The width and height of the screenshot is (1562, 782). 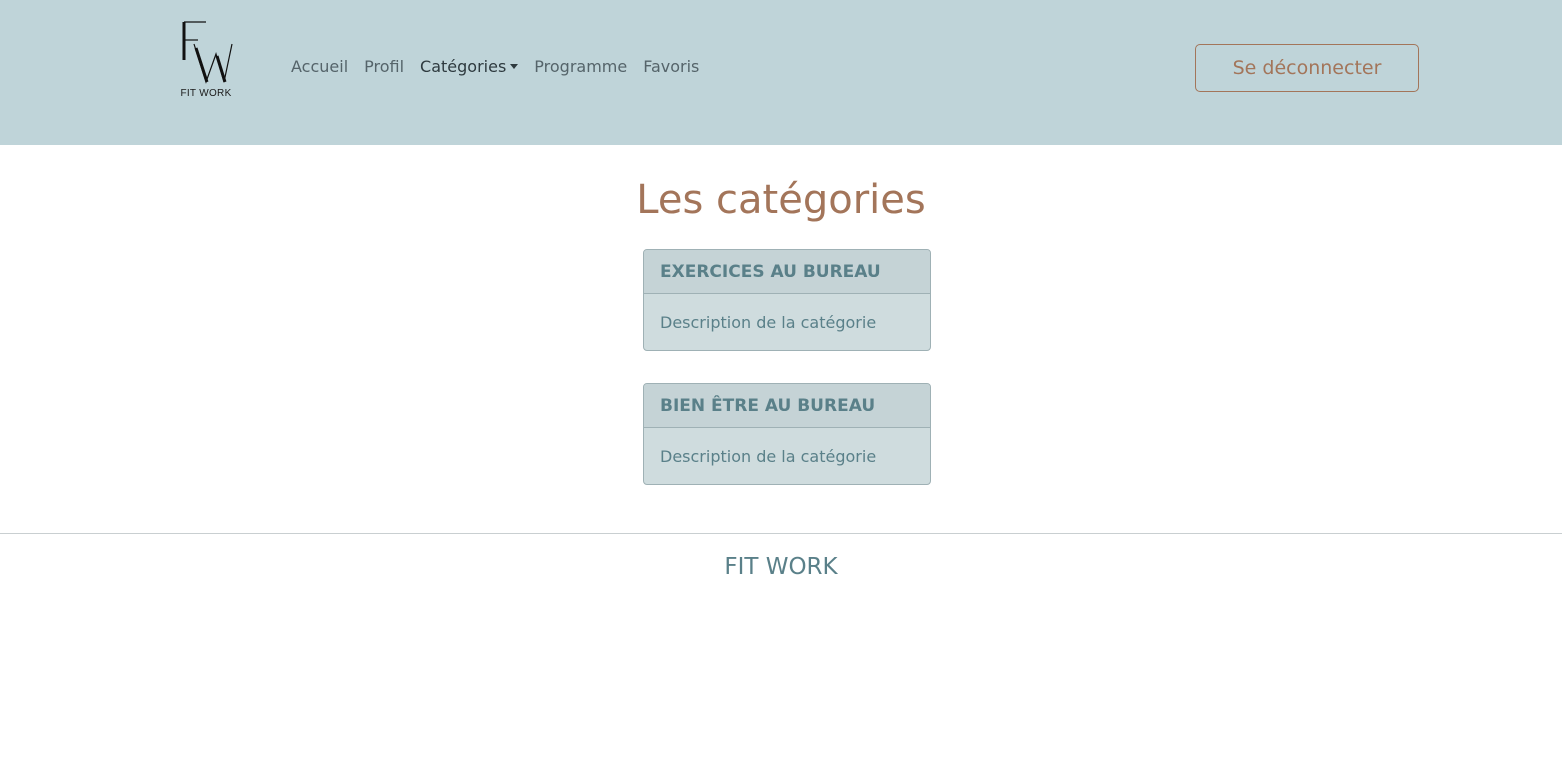 I want to click on caret-down-icon, so click(x=514, y=66).